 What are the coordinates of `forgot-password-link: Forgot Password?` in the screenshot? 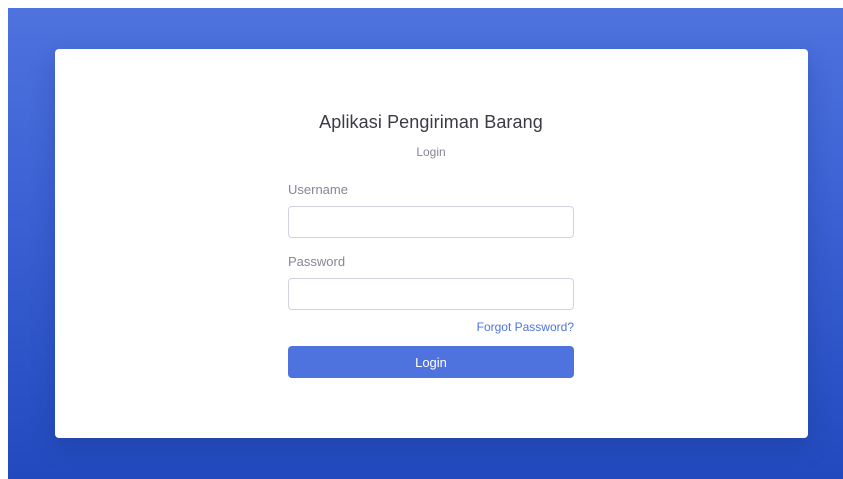 It's located at (525, 327).